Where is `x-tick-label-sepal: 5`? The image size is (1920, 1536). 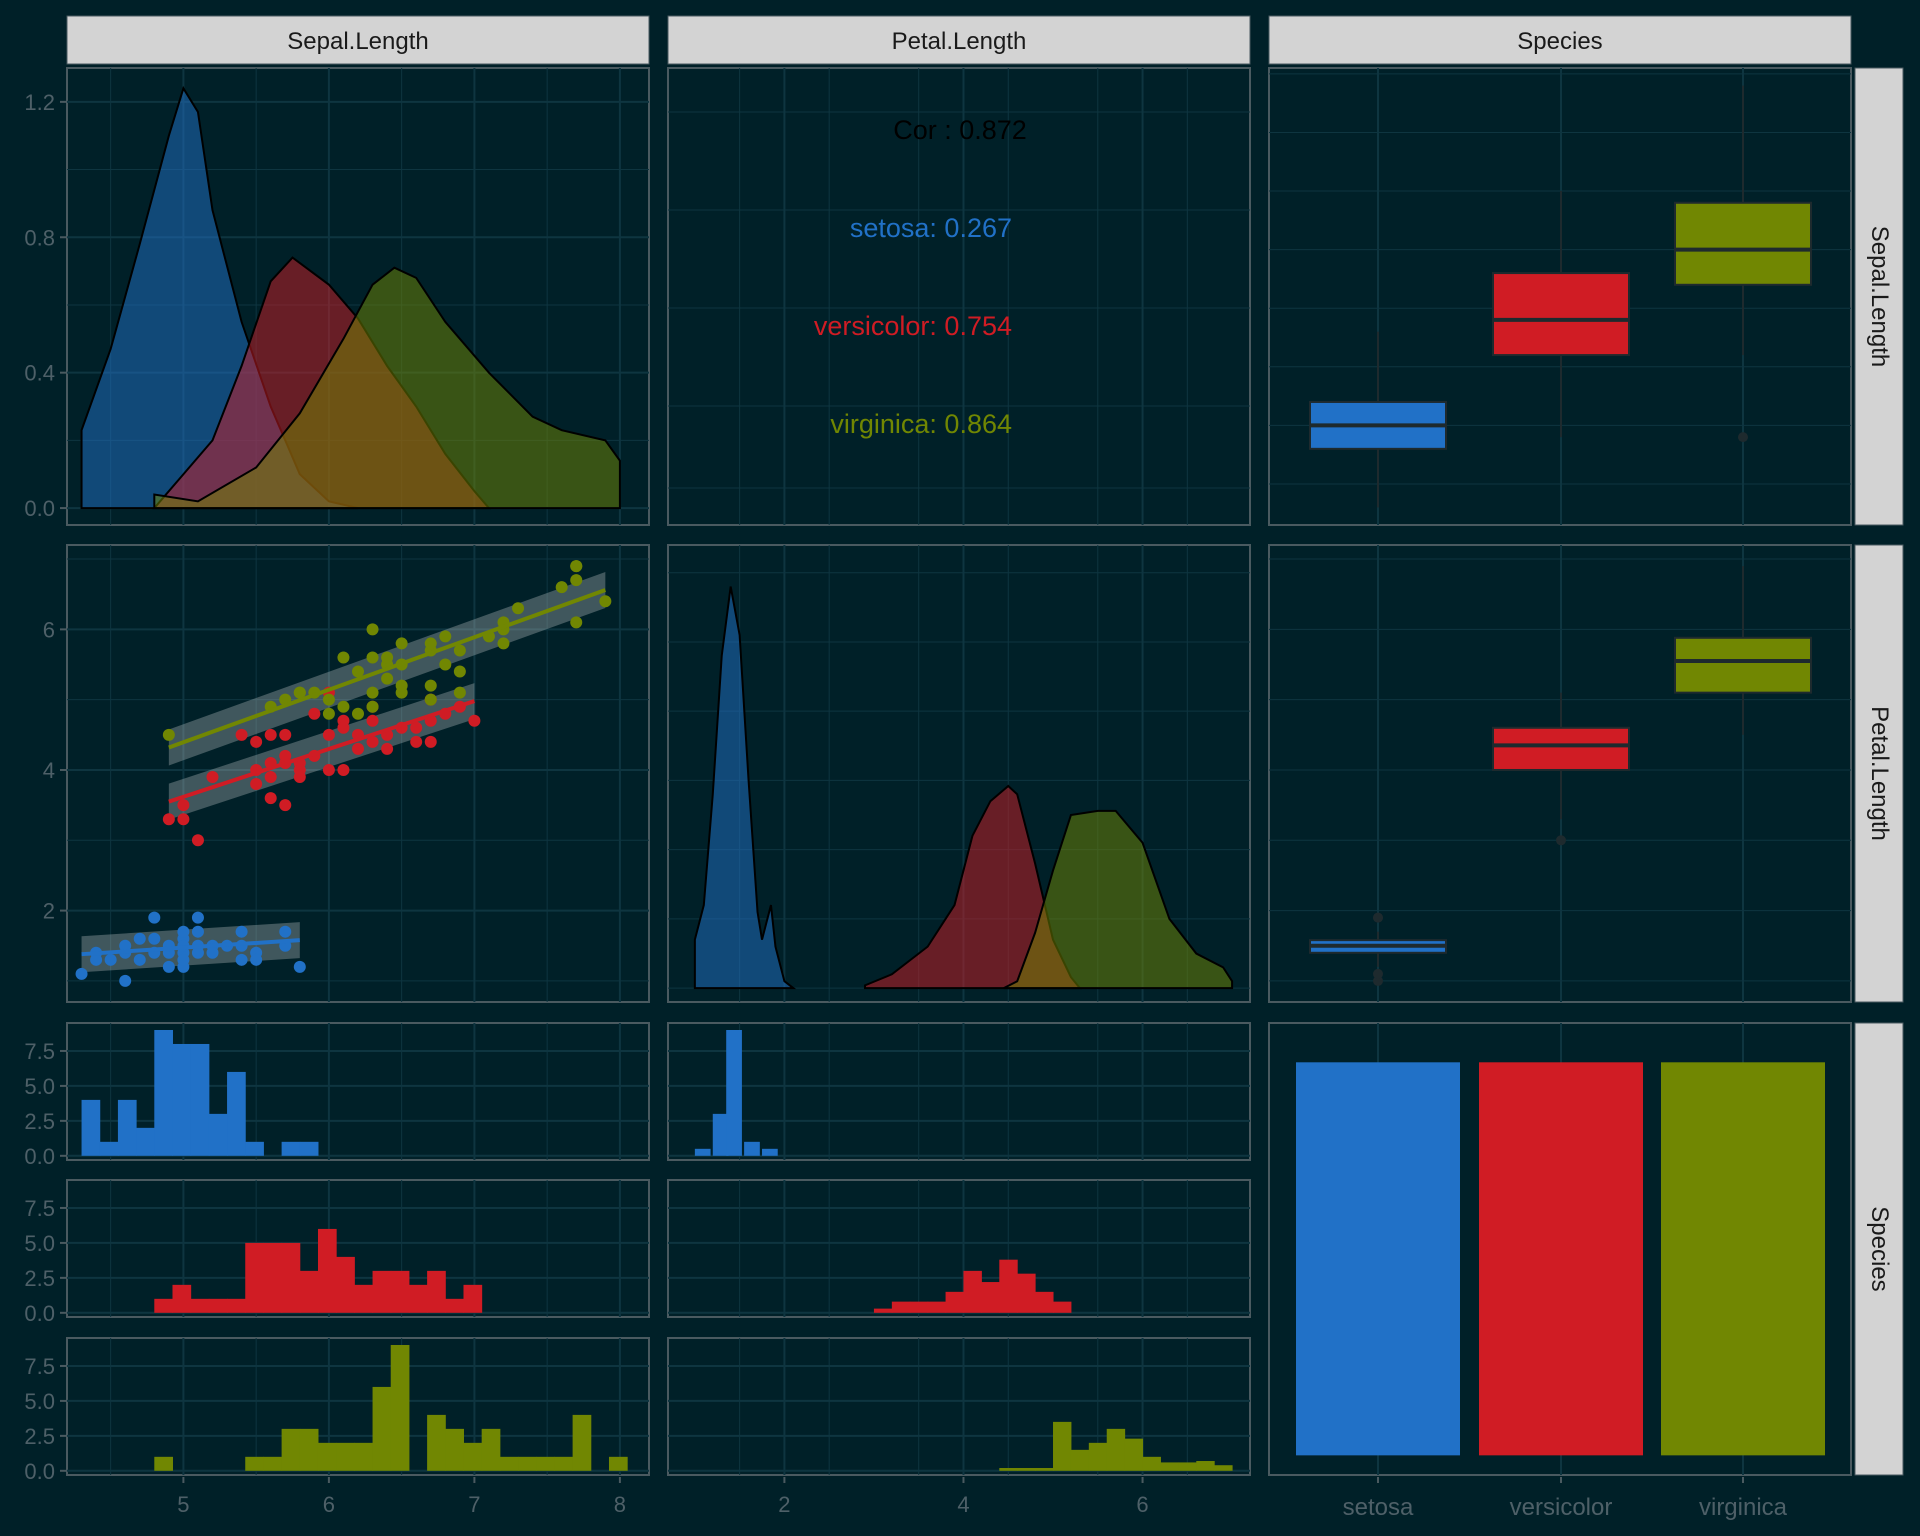 x-tick-label-sepal: 5 is located at coordinates (183, 1504).